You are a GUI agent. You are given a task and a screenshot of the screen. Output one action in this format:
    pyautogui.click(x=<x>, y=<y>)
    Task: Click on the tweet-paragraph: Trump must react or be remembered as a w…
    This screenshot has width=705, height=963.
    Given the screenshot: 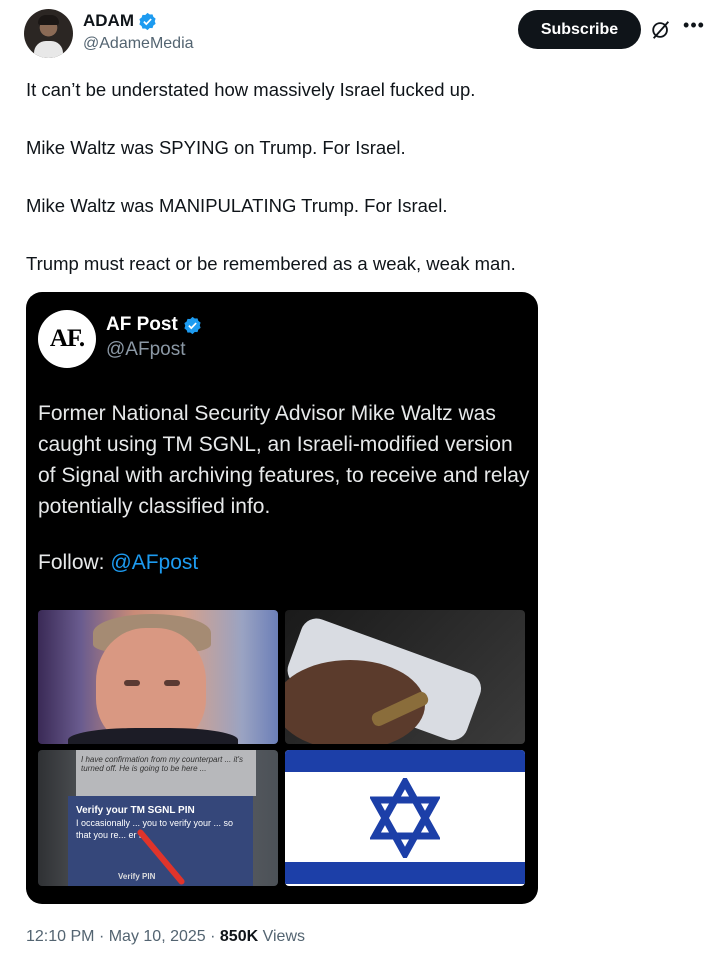 What is the action you would take?
    pyautogui.click(x=271, y=263)
    